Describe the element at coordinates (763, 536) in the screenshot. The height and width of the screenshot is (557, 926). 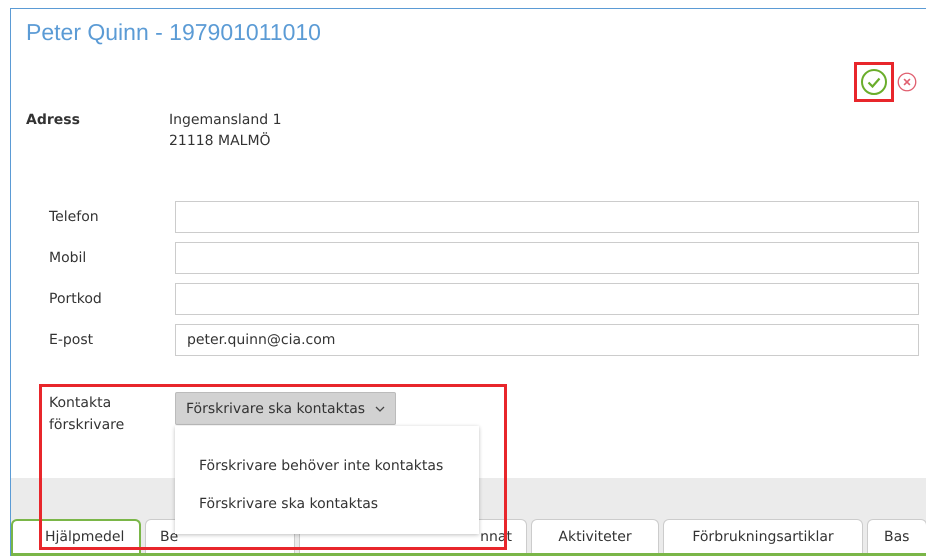
I see `tab: Förbrukningsartiklar` at that location.